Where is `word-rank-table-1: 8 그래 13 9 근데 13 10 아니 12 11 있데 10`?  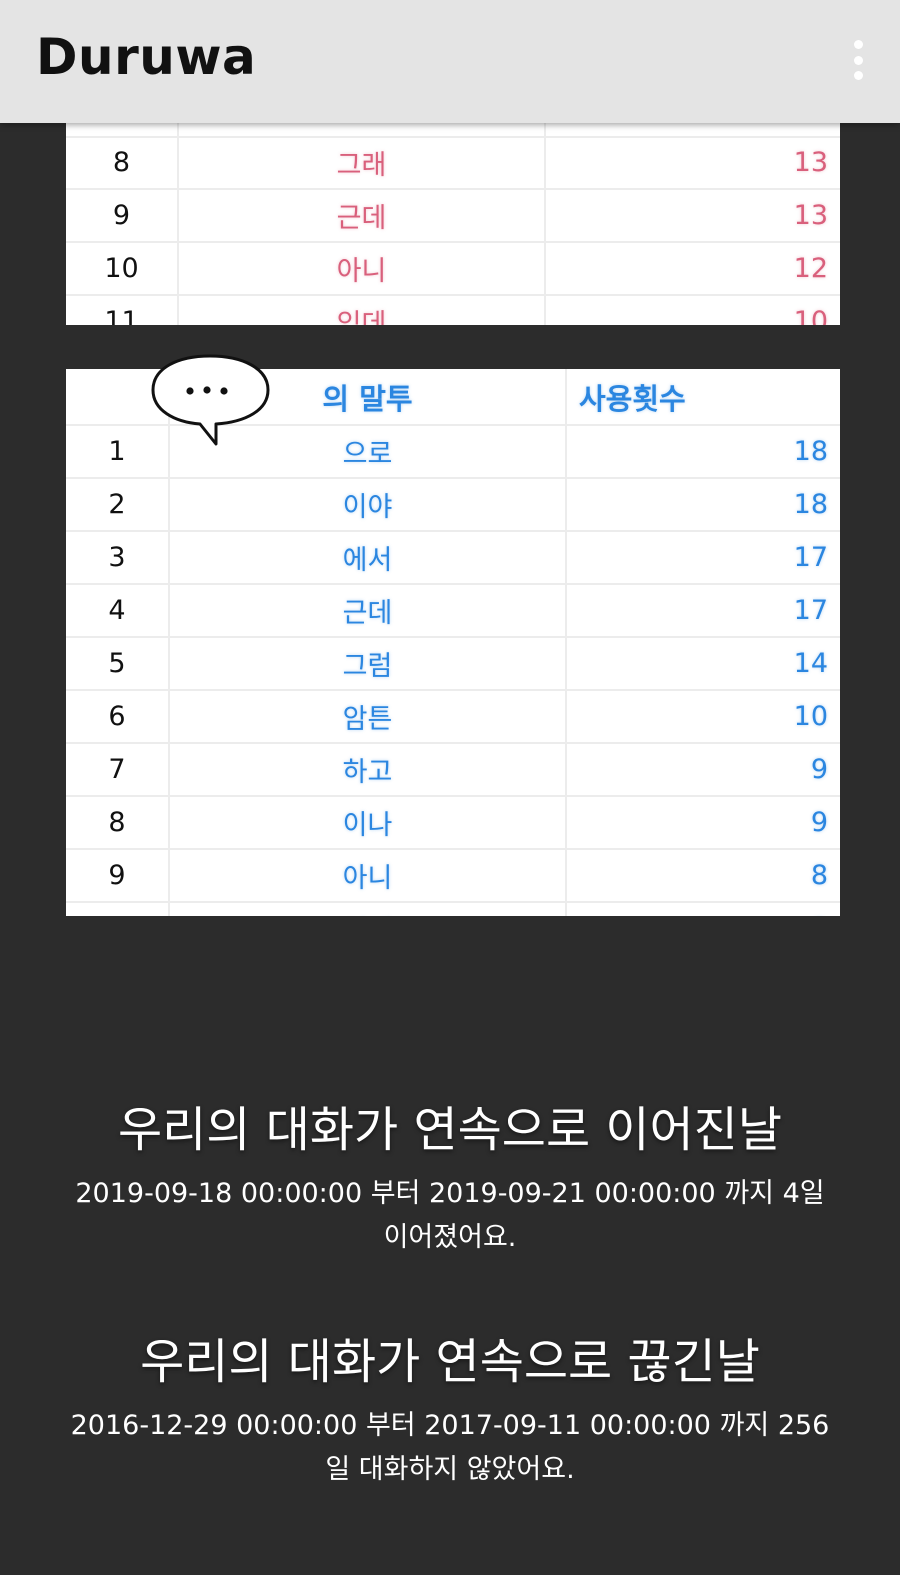
word-rank-table-1: 8 그래 13 9 근데 13 10 아니 12 11 있데 10 is located at coordinates (453, 224).